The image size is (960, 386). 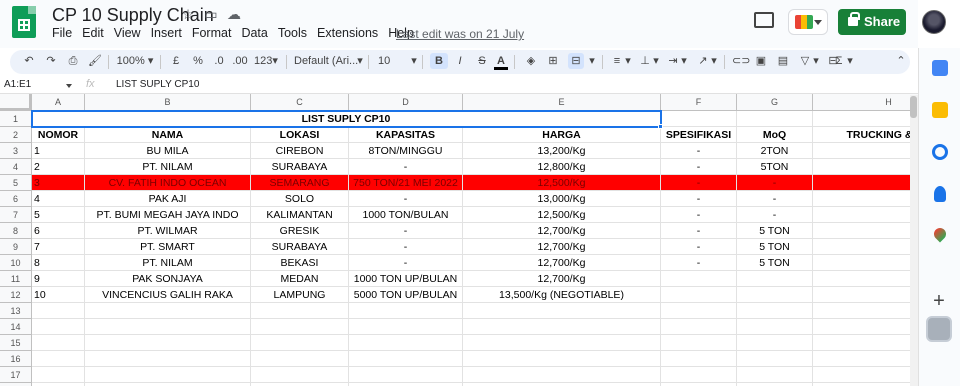 What do you see at coordinates (58, 102) in the screenshot?
I see `column-header: A` at bounding box center [58, 102].